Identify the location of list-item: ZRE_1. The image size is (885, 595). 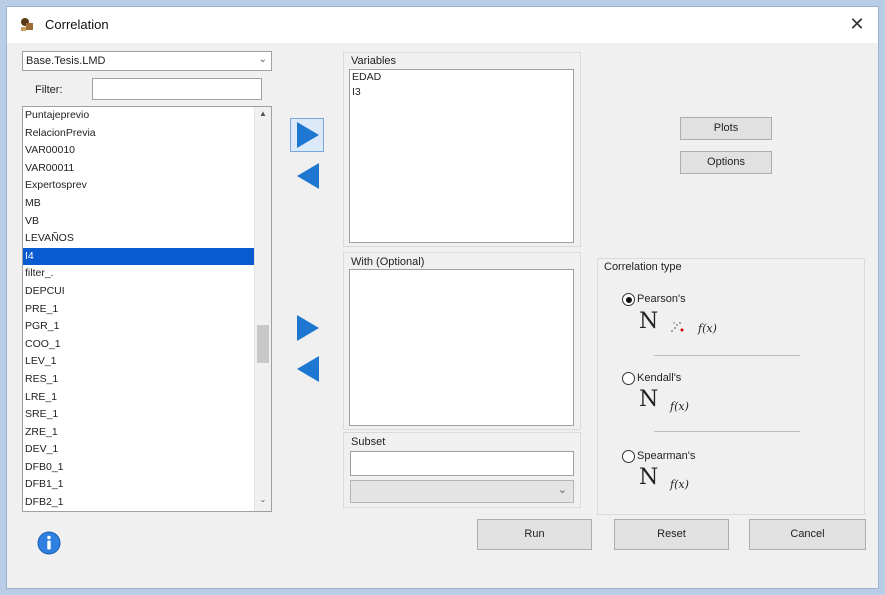
(147, 433).